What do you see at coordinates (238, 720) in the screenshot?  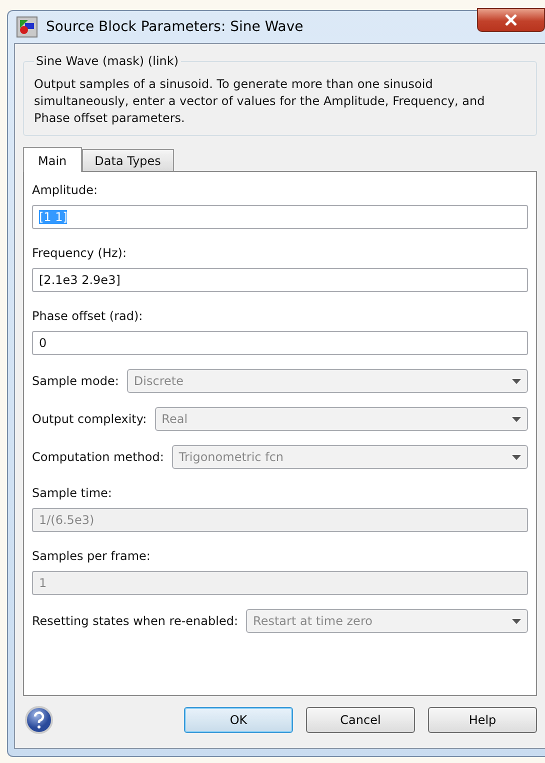 I see `dialog-button: OK` at bounding box center [238, 720].